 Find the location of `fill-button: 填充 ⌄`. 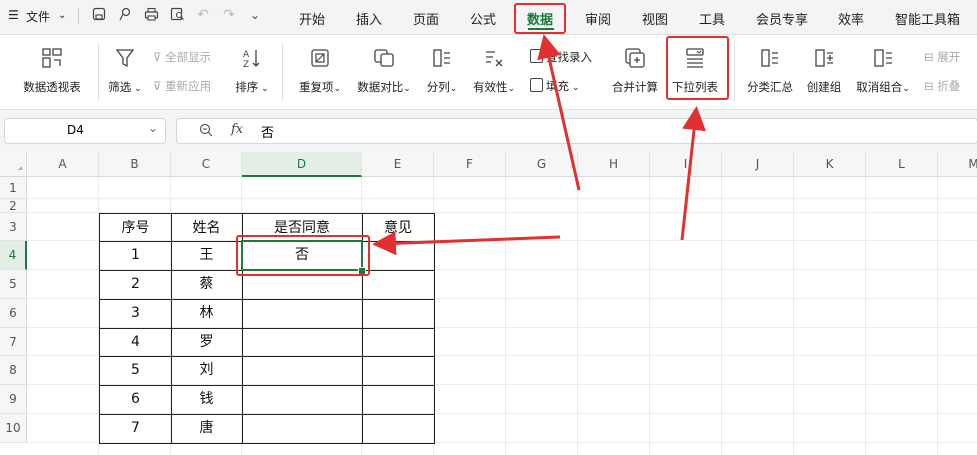

fill-button: 填充 ⌄ is located at coordinates (554, 86).